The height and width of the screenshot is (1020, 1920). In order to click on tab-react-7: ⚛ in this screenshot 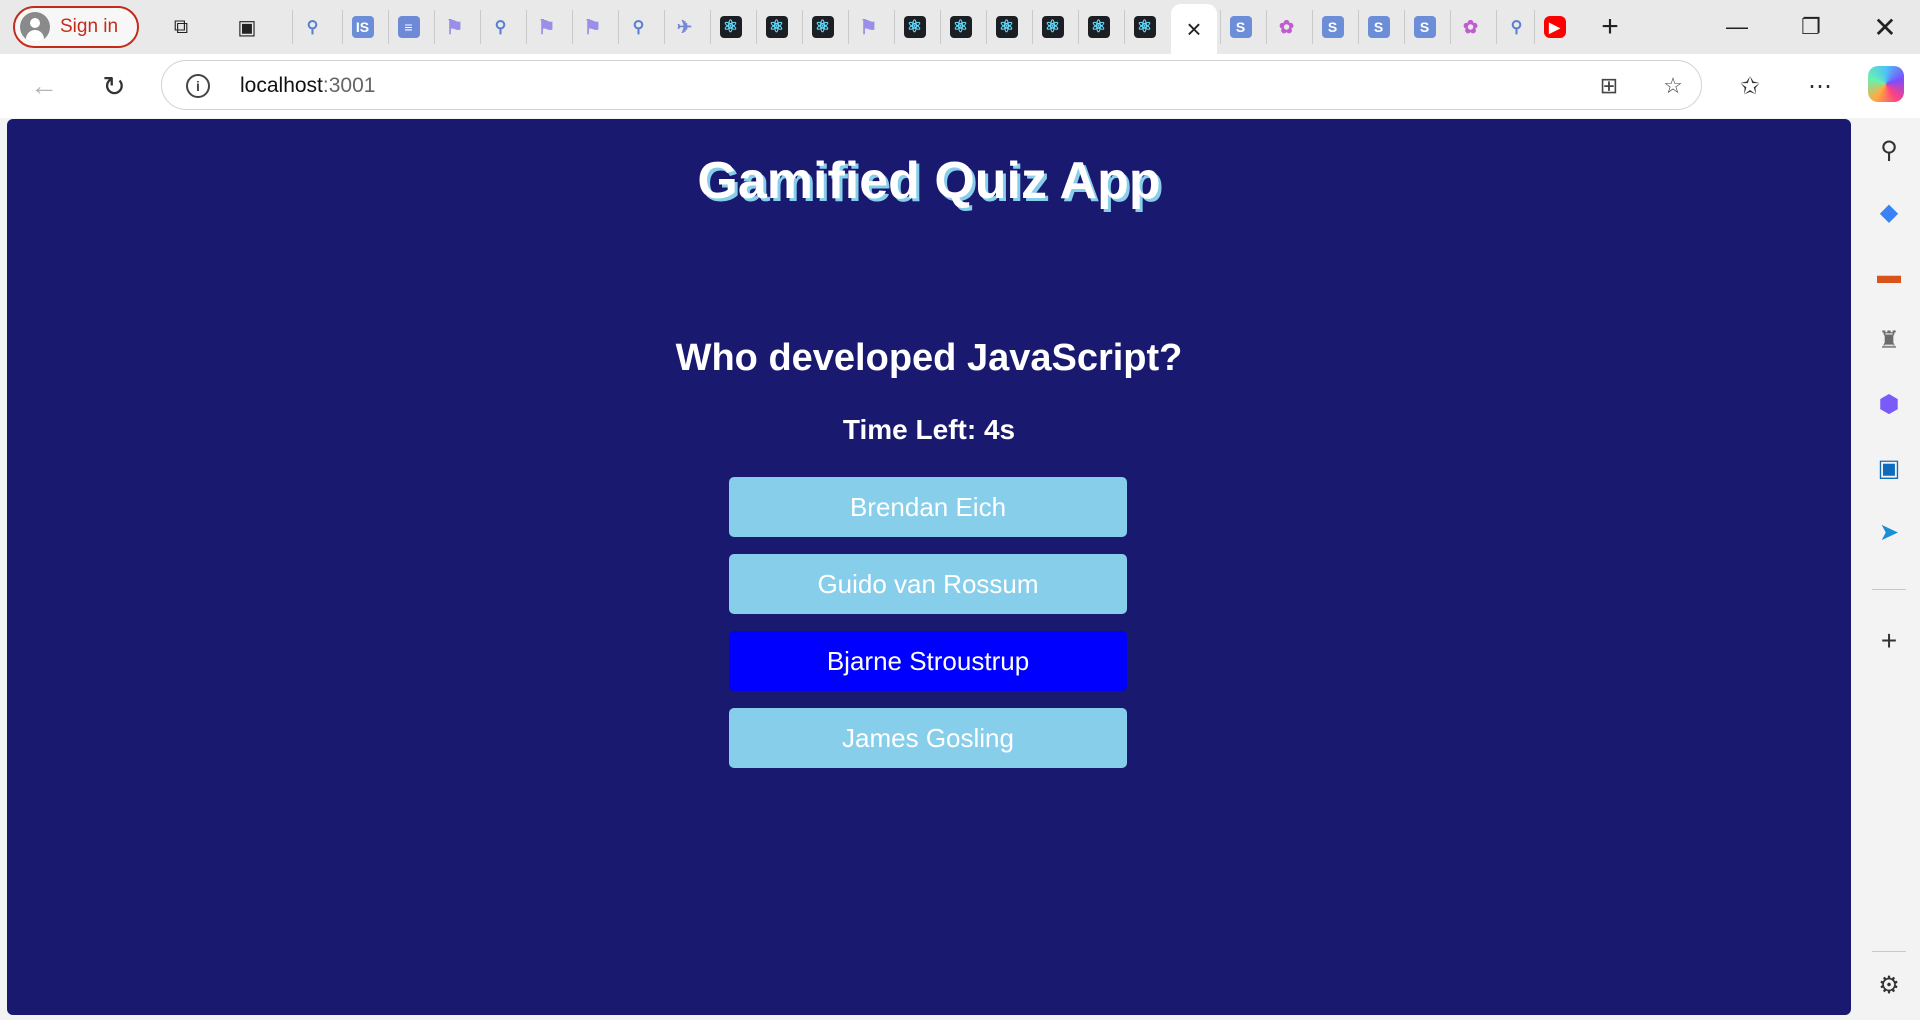, I will do `click(1052, 27)`.